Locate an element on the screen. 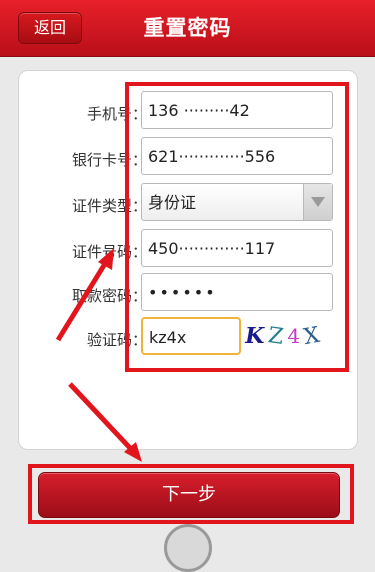 The image size is (375, 572). arrow-up-icon is located at coordinates (84, 295).